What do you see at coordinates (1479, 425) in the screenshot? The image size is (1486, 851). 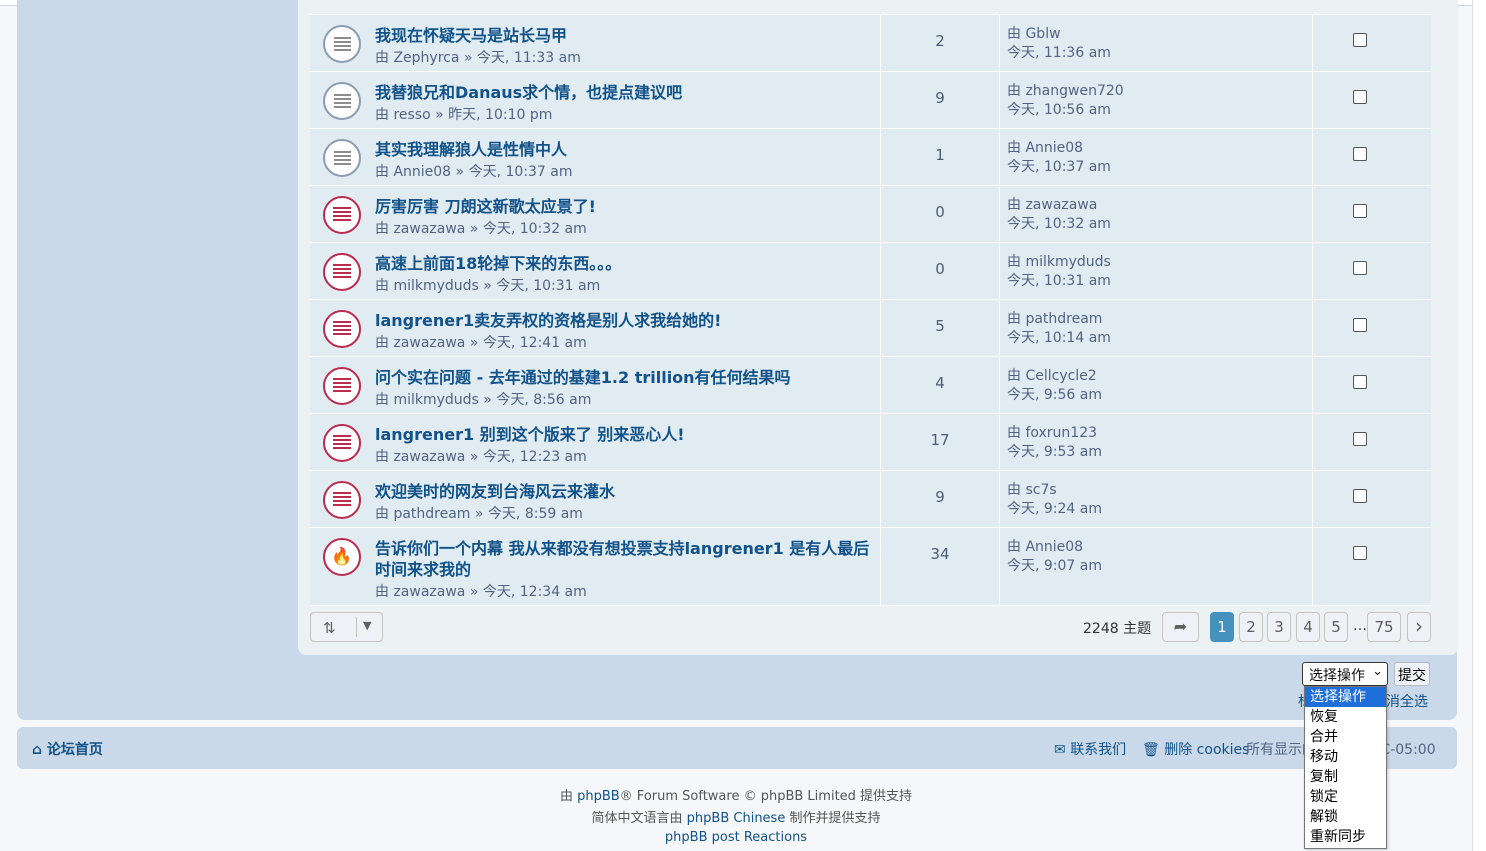 I see `scrollbar-track` at bounding box center [1479, 425].